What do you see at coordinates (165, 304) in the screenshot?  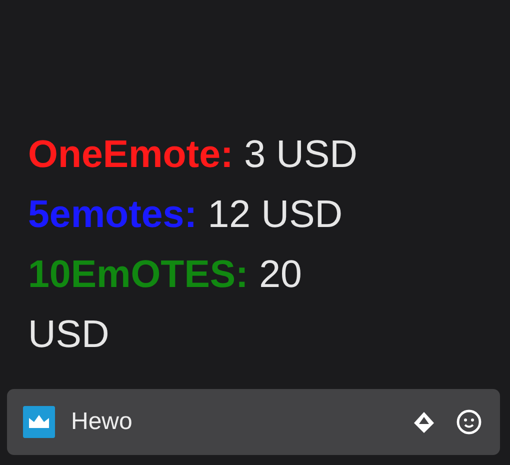 I see `price-line: 10EmOTES: 20 USD` at bounding box center [165, 304].